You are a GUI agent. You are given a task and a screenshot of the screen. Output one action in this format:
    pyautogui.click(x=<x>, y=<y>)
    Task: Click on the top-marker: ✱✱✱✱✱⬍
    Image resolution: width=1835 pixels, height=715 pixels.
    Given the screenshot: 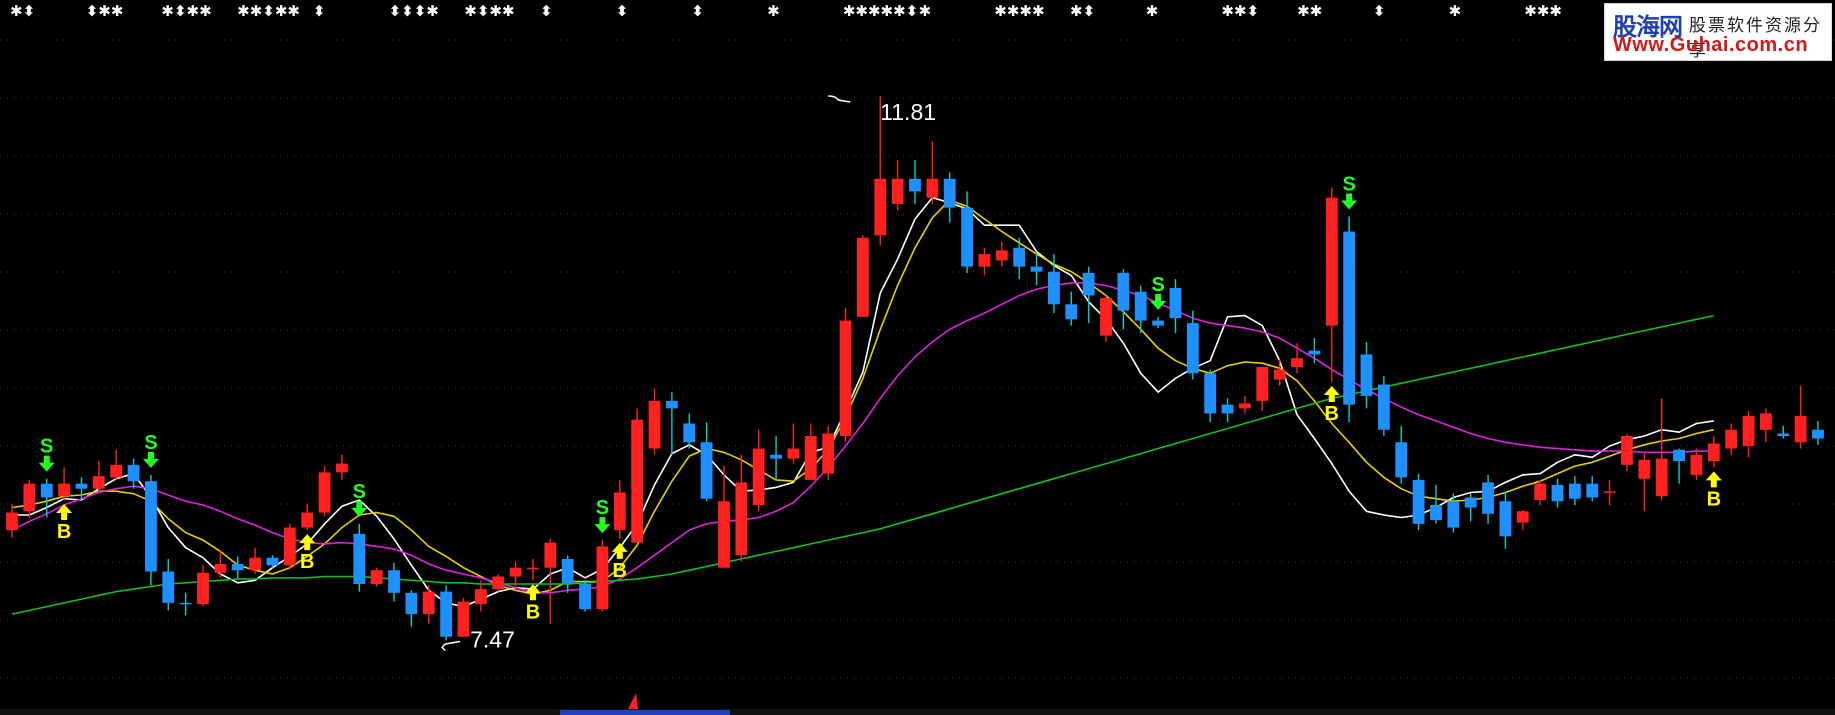 What is the action you would take?
    pyautogui.click(x=880, y=11)
    